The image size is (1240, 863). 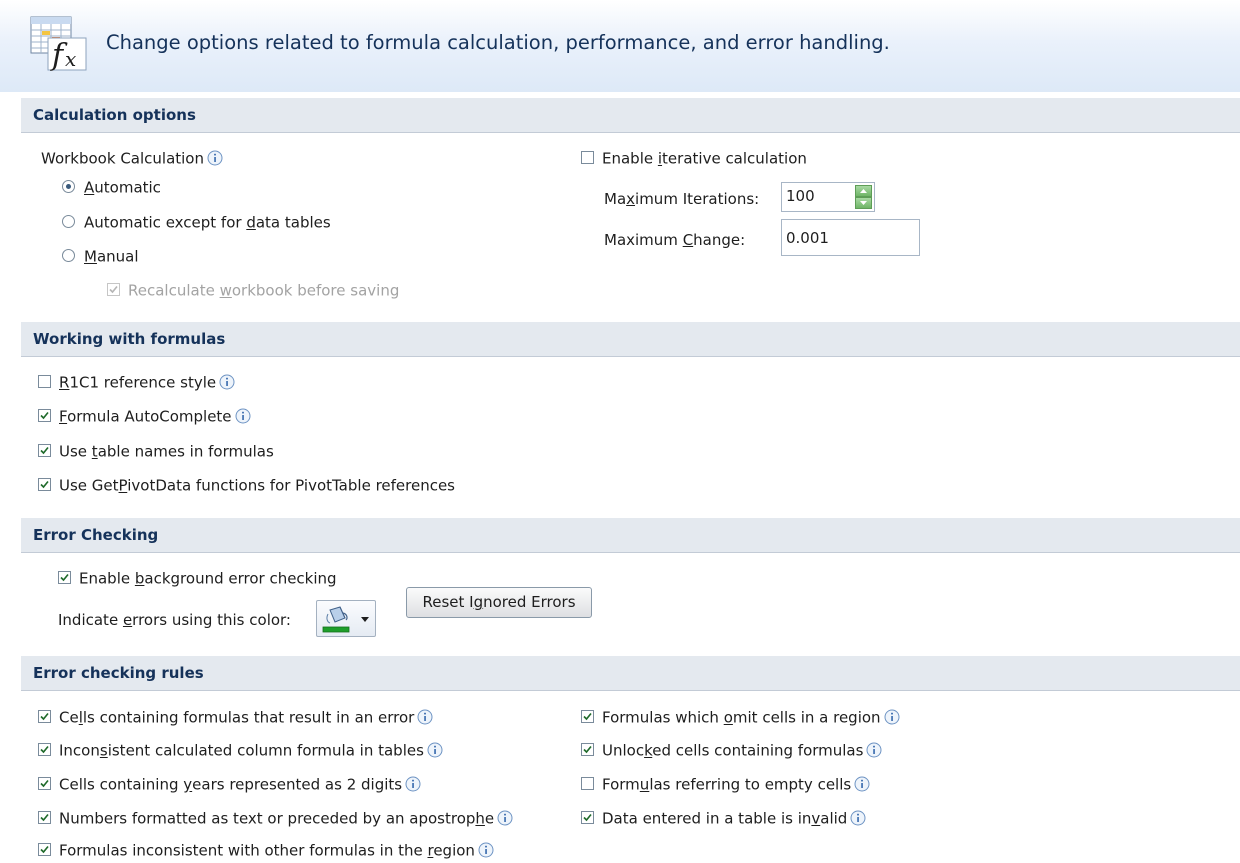 I want to click on error-color-picker, so click(x=346, y=618).